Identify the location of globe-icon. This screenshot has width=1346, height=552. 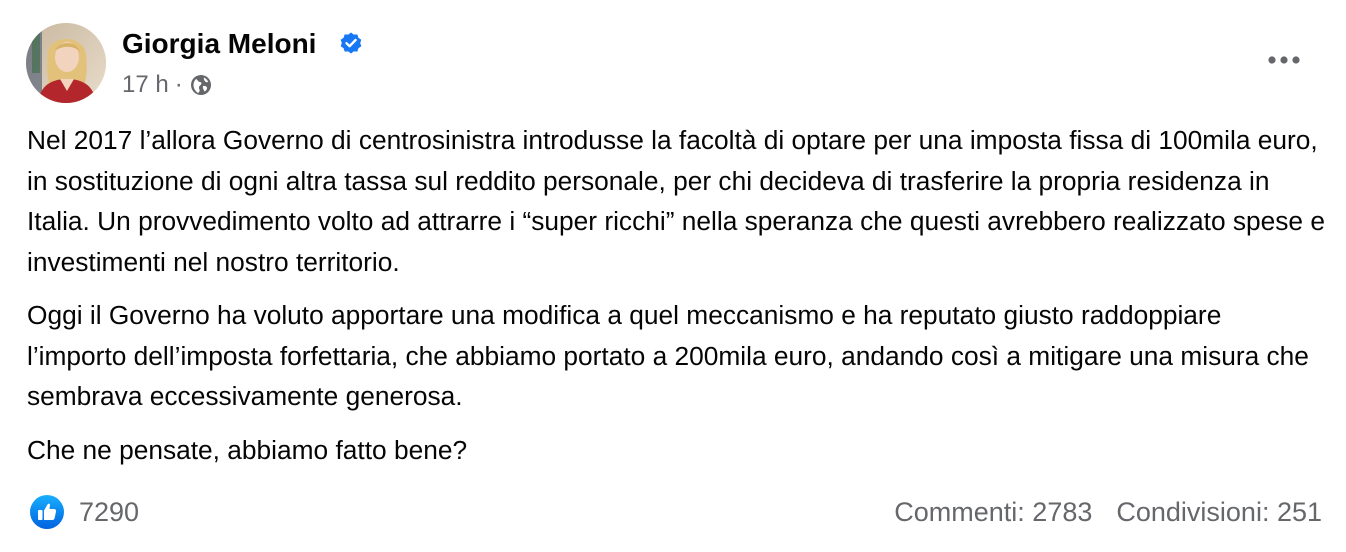
(201, 85).